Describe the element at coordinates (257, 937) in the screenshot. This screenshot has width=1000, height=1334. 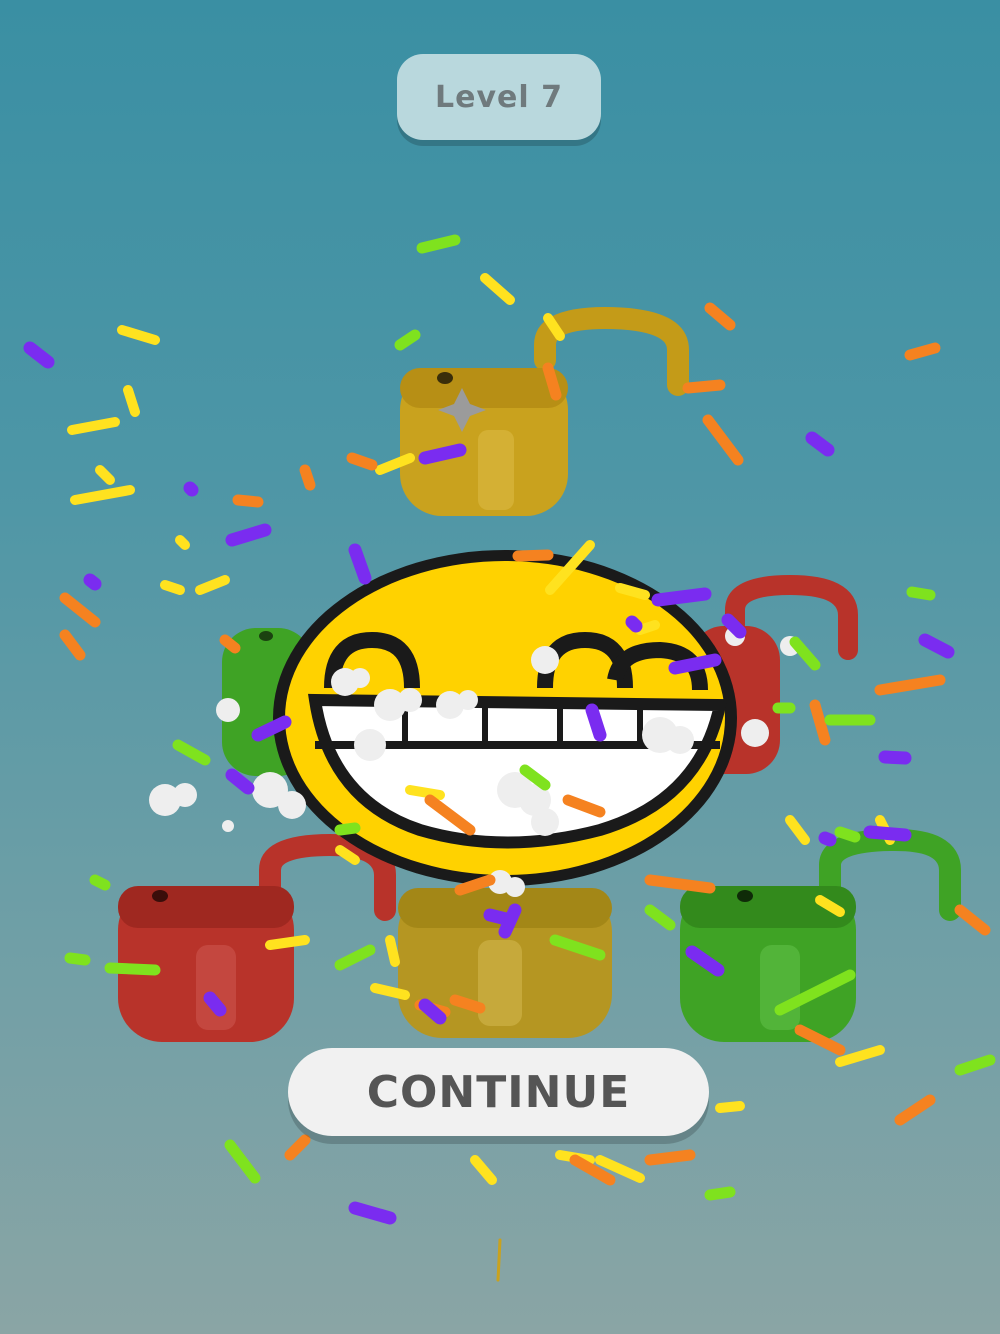
I see `red-padlock-bottom-left` at that location.